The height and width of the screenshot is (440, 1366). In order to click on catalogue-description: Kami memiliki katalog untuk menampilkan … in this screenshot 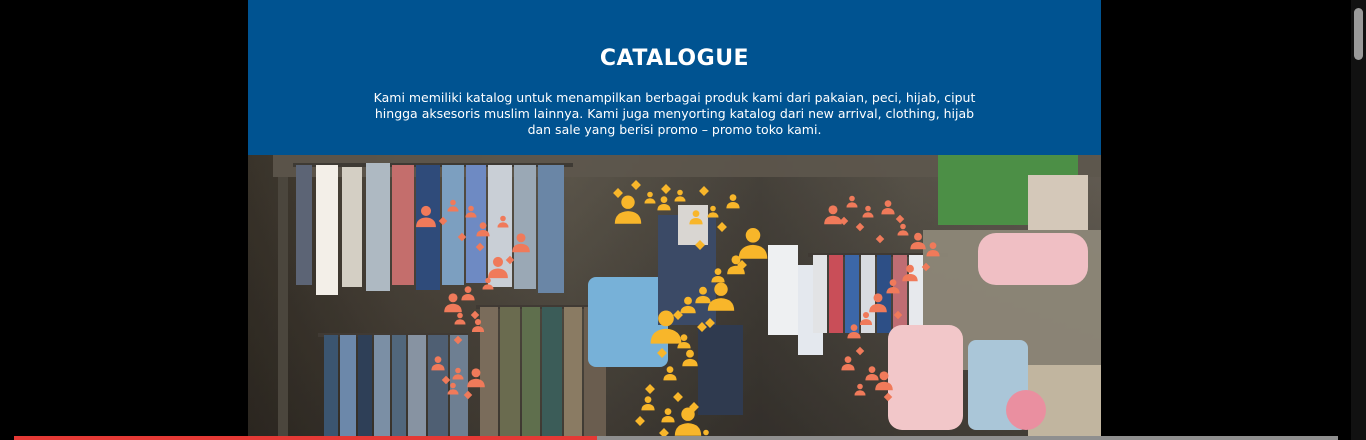, I will do `click(674, 113)`.